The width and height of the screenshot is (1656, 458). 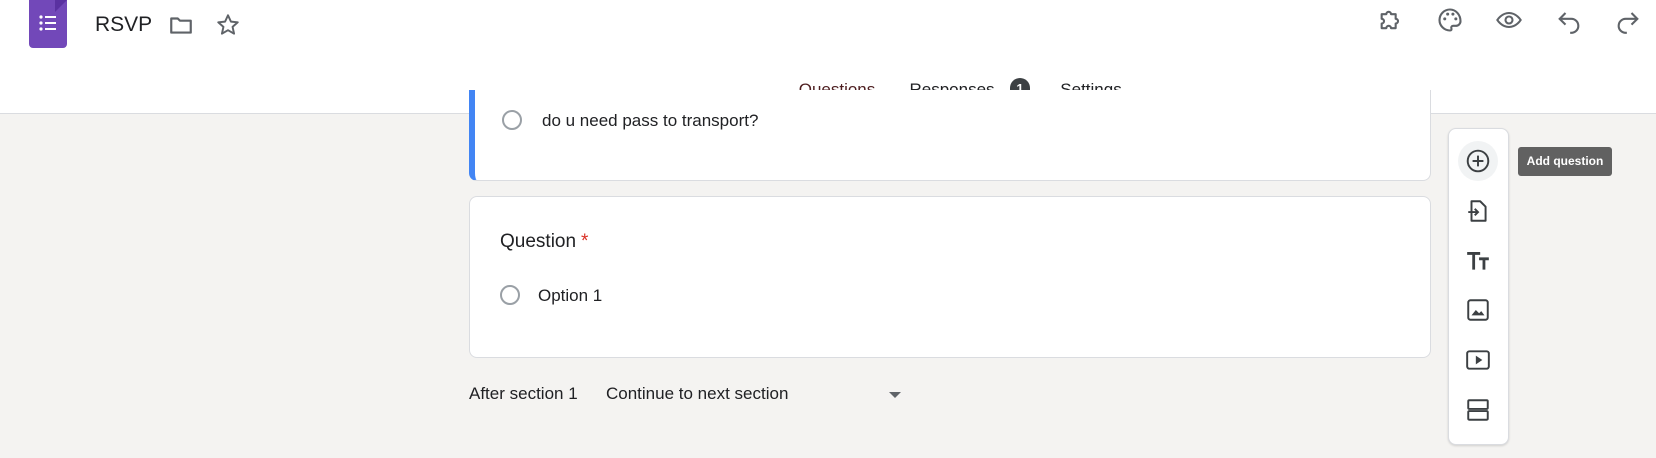 I want to click on puzzle-icon, so click(x=1391, y=20).